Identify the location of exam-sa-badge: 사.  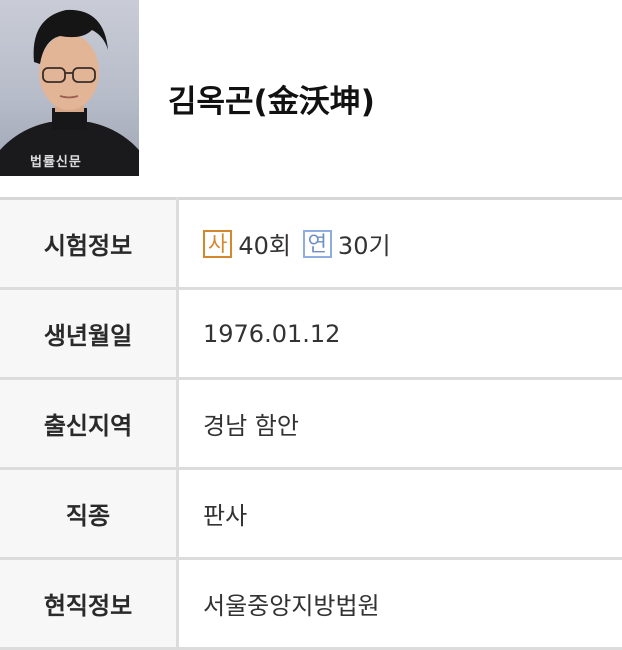
(217, 244).